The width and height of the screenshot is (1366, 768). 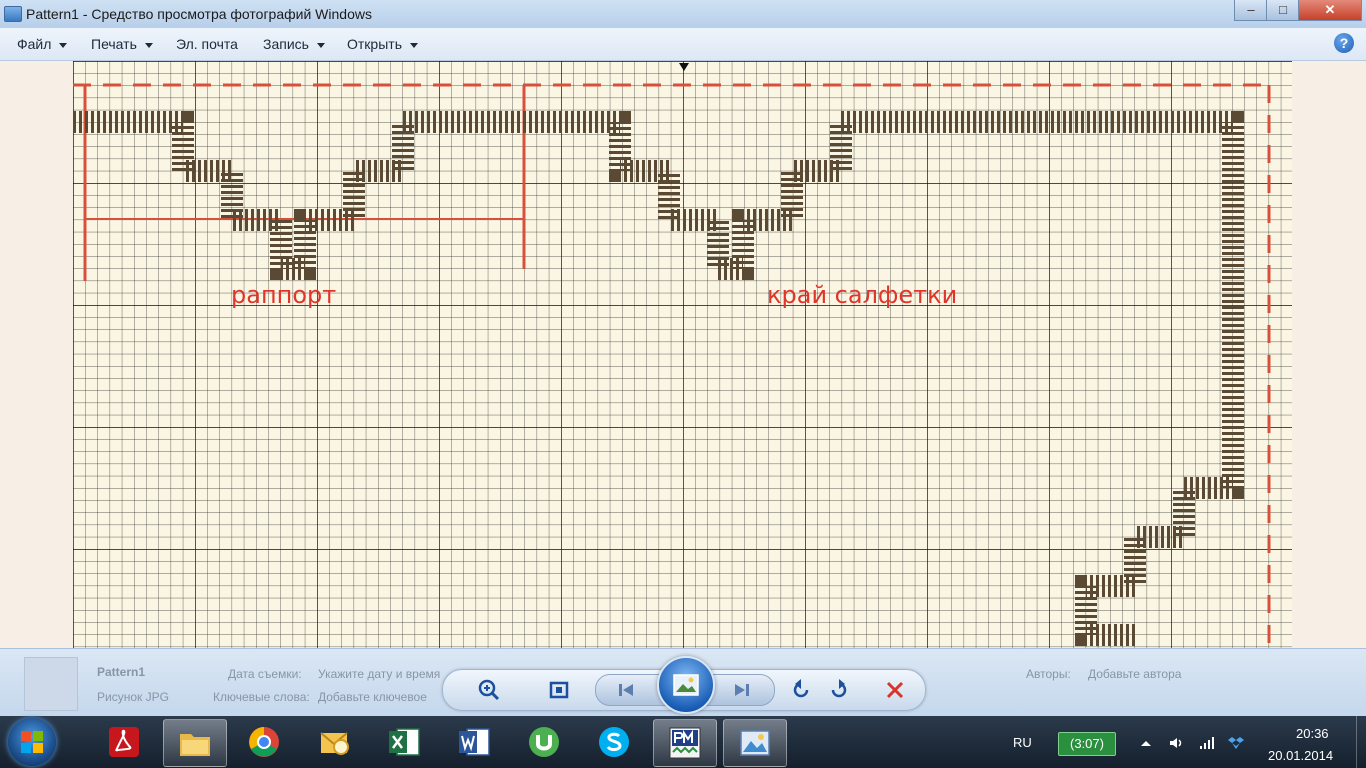 What do you see at coordinates (1146, 743) in the screenshot?
I see `show-hidden-icons-icon` at bounding box center [1146, 743].